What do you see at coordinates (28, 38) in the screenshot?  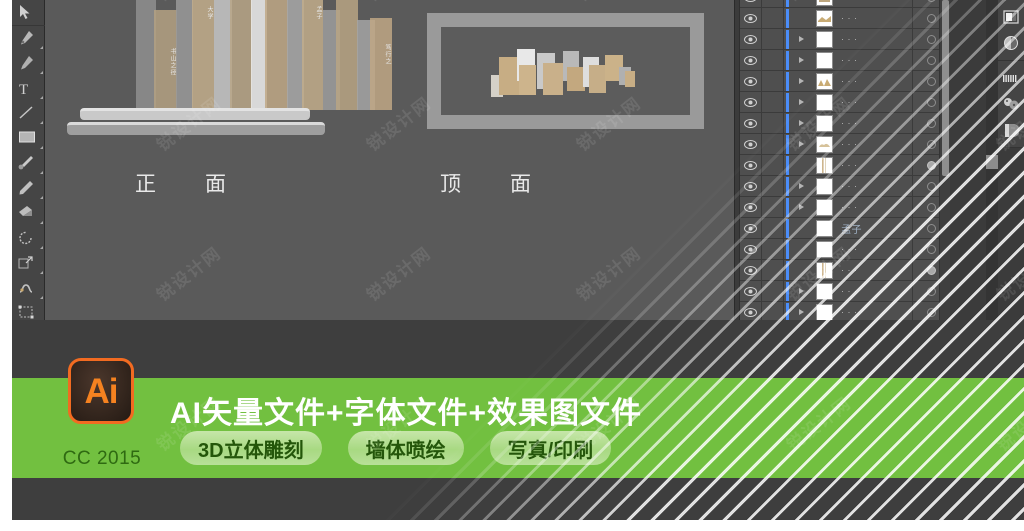 I see `pen-tool` at bounding box center [28, 38].